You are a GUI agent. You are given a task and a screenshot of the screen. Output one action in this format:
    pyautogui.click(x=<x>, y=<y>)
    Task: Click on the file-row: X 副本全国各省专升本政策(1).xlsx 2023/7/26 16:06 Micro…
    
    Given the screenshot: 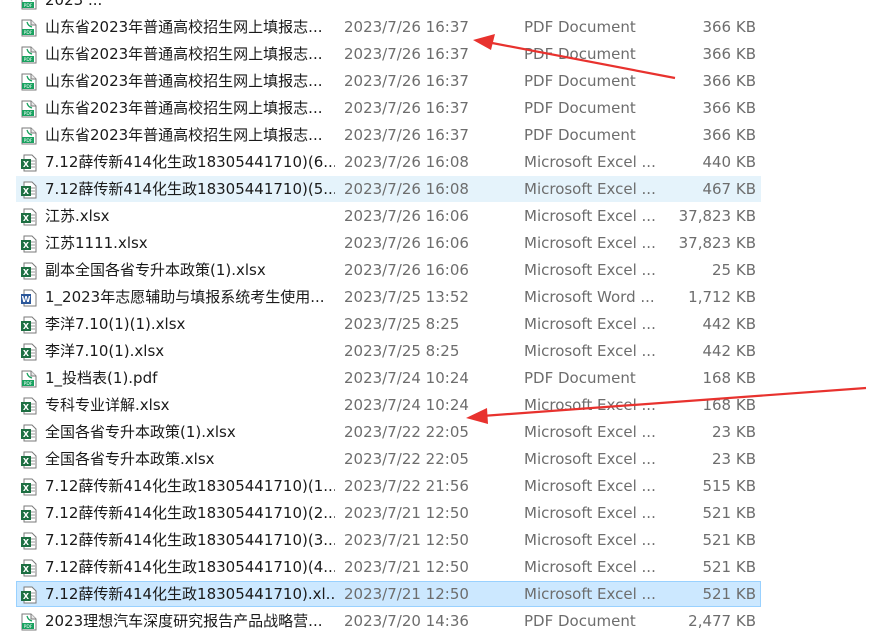 What is the action you would take?
    pyautogui.click(x=388, y=270)
    